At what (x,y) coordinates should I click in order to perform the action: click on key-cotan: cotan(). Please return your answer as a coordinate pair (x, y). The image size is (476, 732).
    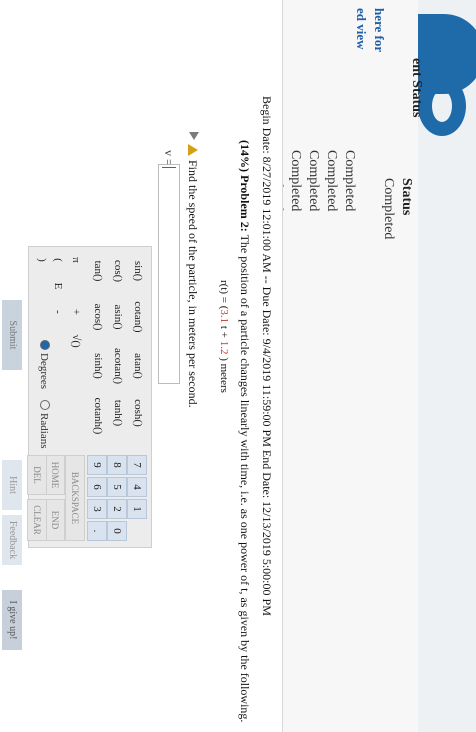
    Looking at the image, I should click on (138, 317).